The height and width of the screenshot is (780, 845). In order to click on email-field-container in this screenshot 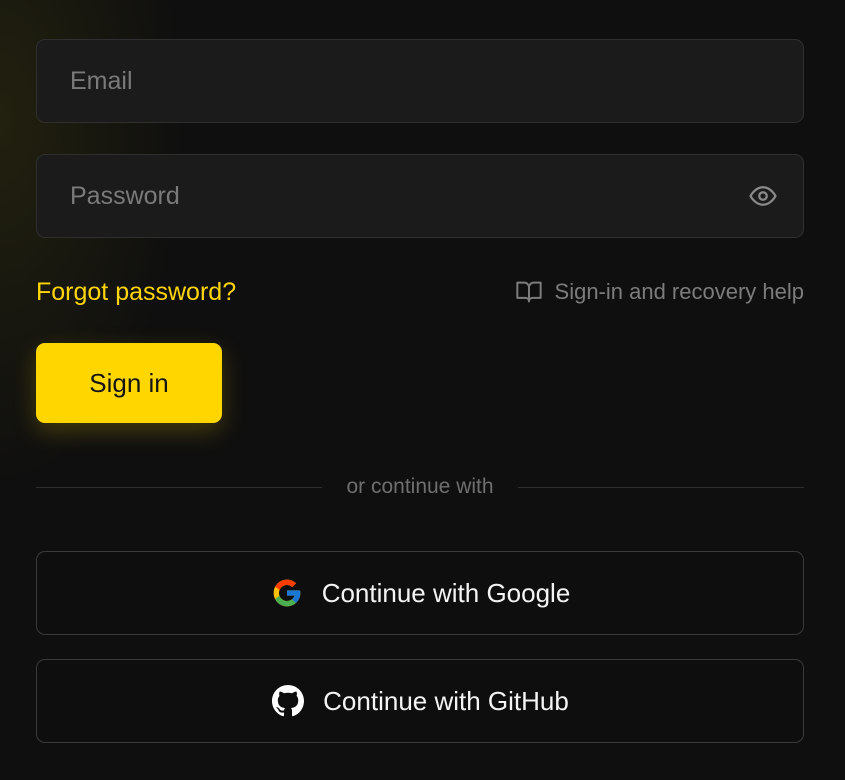, I will do `click(420, 81)`.